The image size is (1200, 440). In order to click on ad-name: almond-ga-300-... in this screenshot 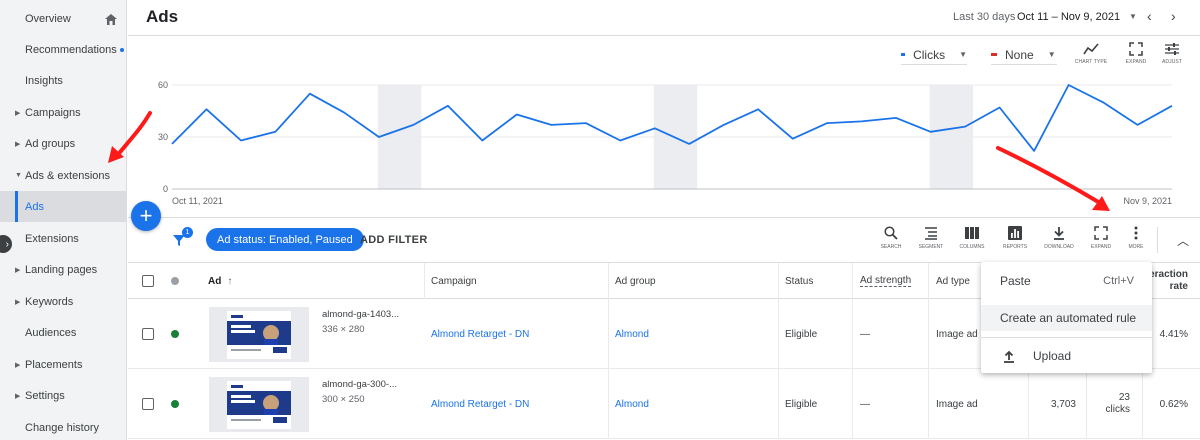, I will do `click(359, 384)`.